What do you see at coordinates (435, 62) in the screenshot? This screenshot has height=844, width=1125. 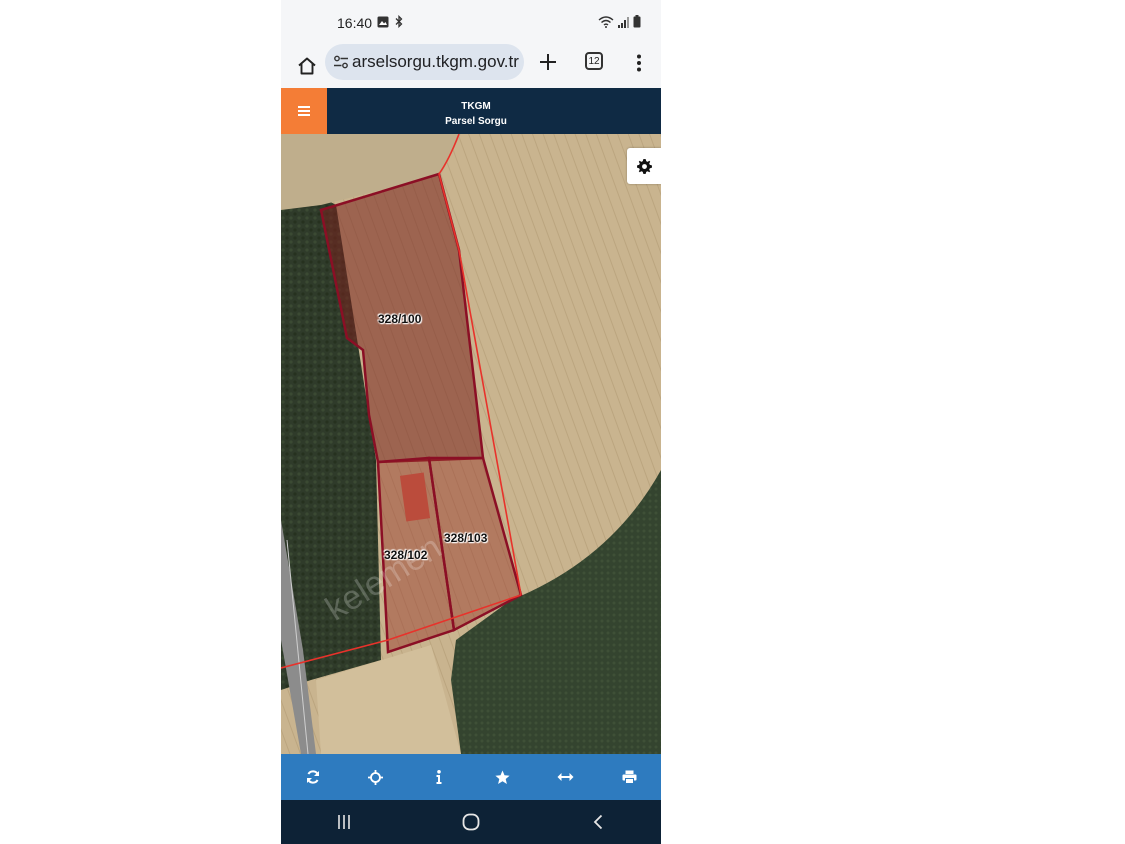 I see `url-text: arselsorgu.tkgm.gov.tr` at bounding box center [435, 62].